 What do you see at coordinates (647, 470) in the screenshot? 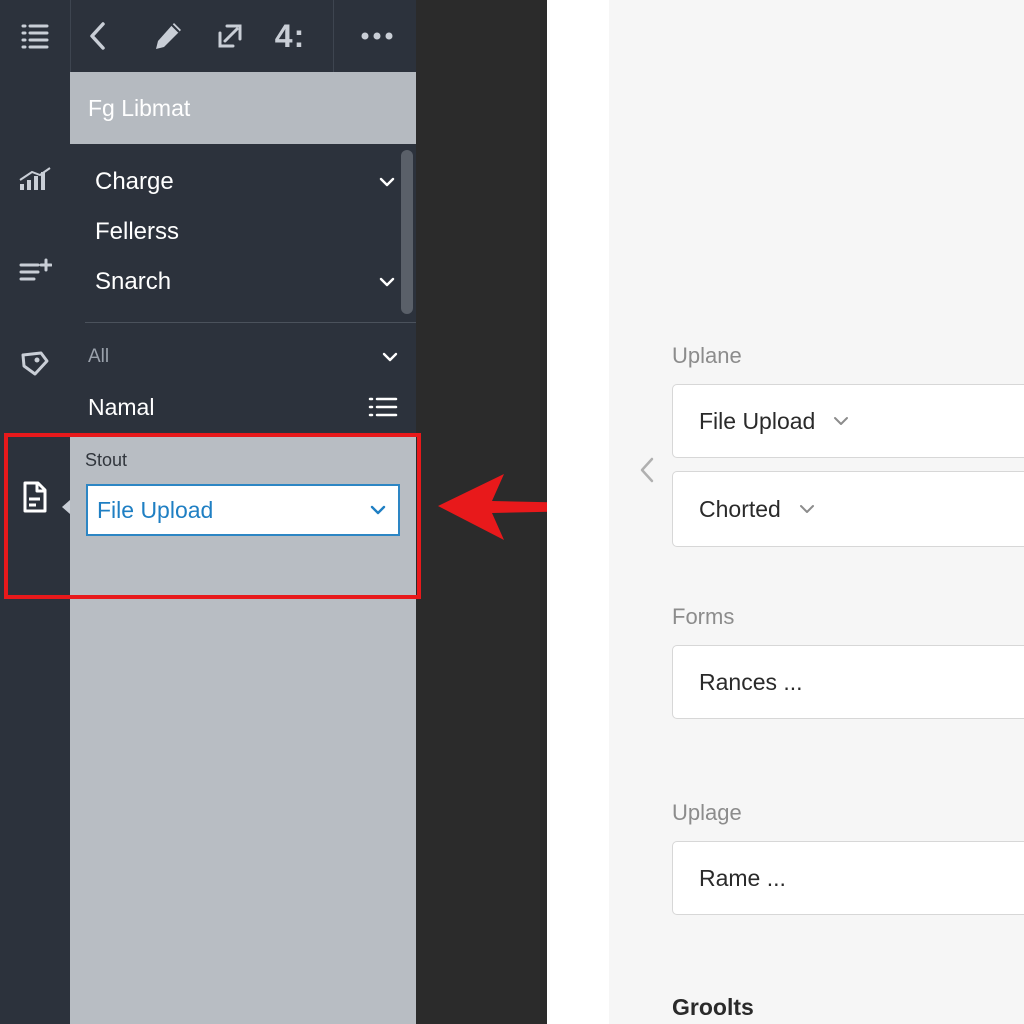
I see `collapse-chevron-icon` at bounding box center [647, 470].